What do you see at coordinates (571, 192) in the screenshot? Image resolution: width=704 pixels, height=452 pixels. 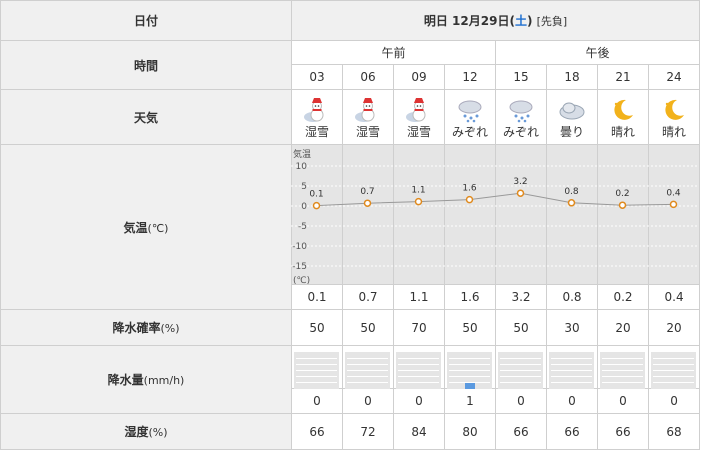 I see `temperature-data-label: 0.8` at bounding box center [571, 192].